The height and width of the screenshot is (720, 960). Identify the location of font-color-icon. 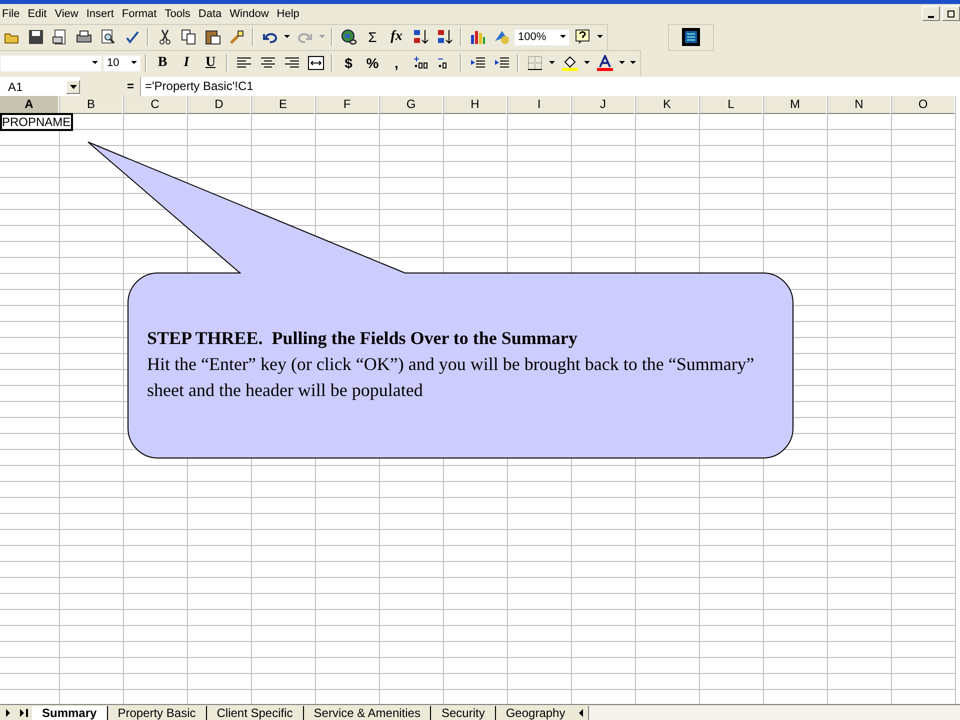
(604, 63).